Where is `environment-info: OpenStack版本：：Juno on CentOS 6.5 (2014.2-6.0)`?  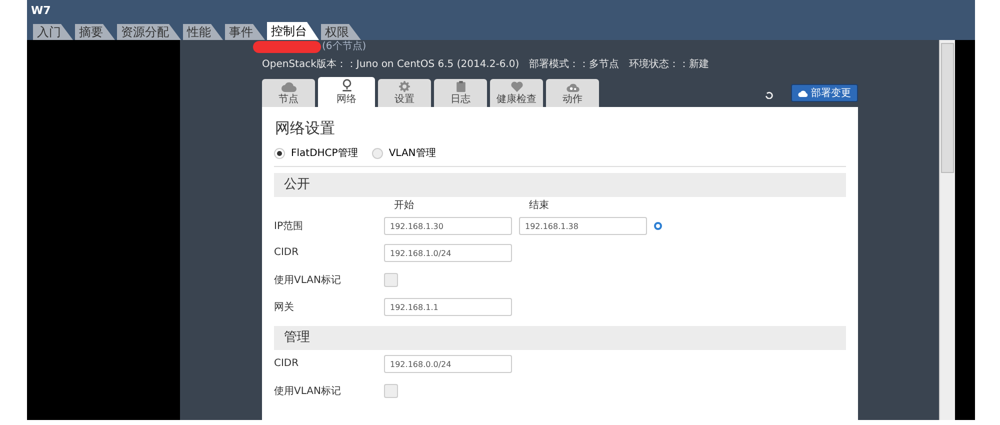 environment-info: OpenStack版本：：Juno on CentOS 6.5 (2014.2-6.0) is located at coordinates (391, 64).